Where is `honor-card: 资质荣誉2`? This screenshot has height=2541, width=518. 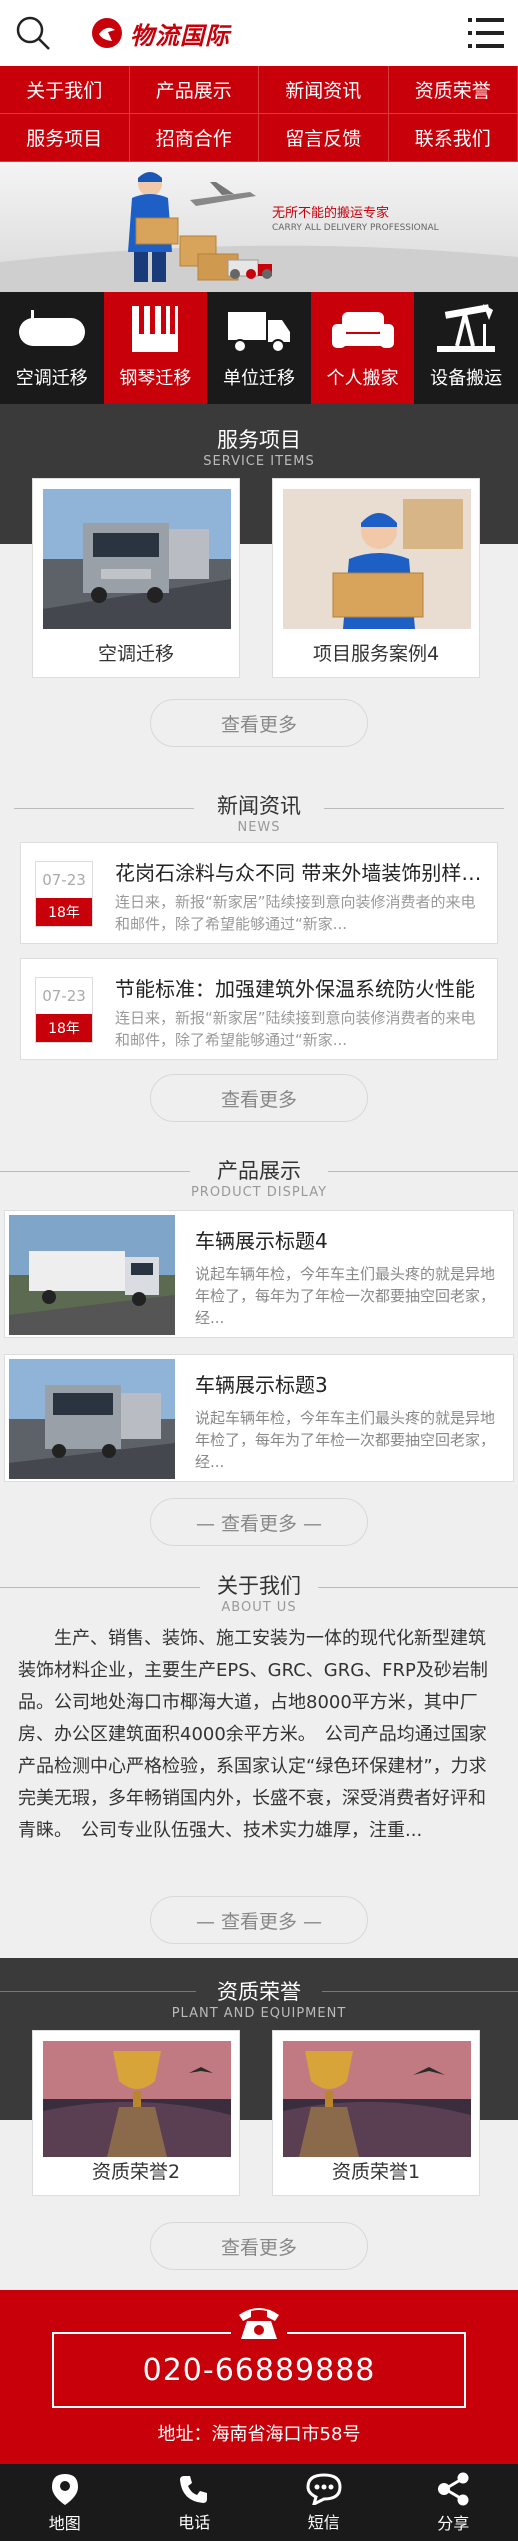 honor-card: 资质荣誉2 is located at coordinates (136, 2113).